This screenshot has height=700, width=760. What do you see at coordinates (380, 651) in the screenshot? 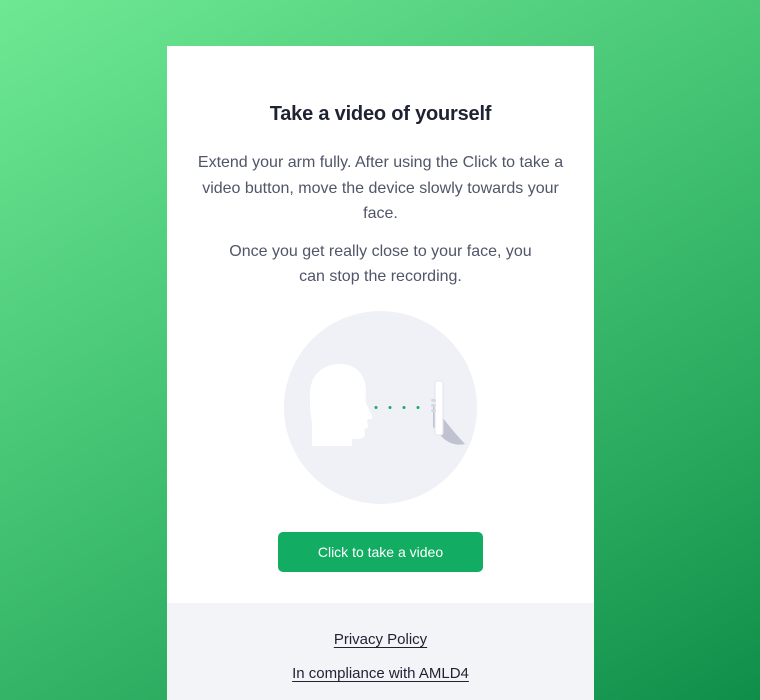
I see `footer: Privacy Policy In compliance with AMLD4` at bounding box center [380, 651].